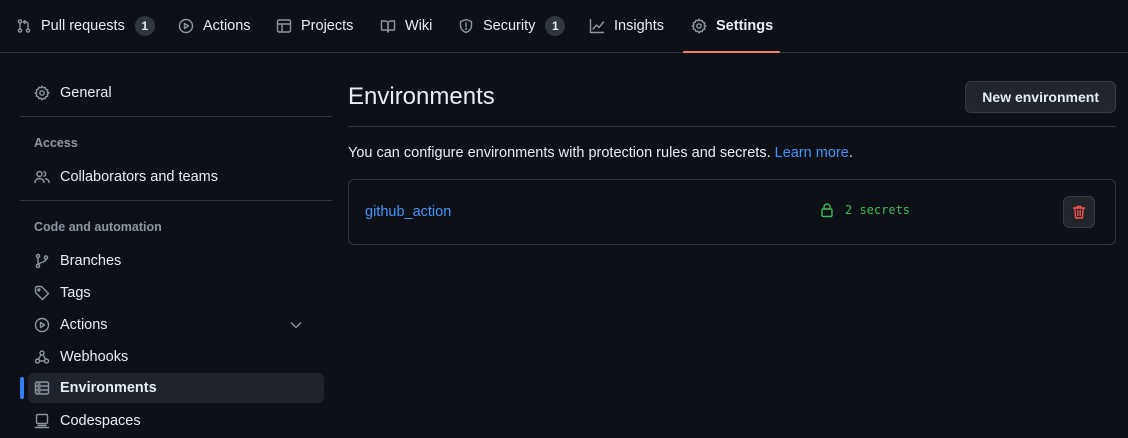  I want to click on new-environment-button: New environment, so click(1040, 97).